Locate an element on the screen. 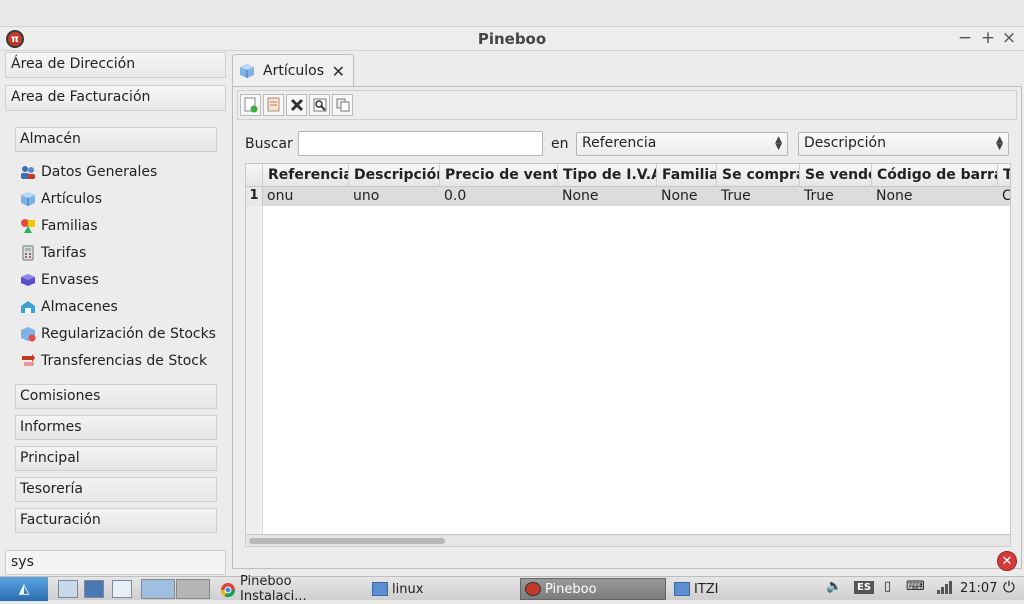 Image resolution: width=1024 pixels, height=604 pixels. sidebar-item-tarifas: Tarifas is located at coordinates (53, 253).